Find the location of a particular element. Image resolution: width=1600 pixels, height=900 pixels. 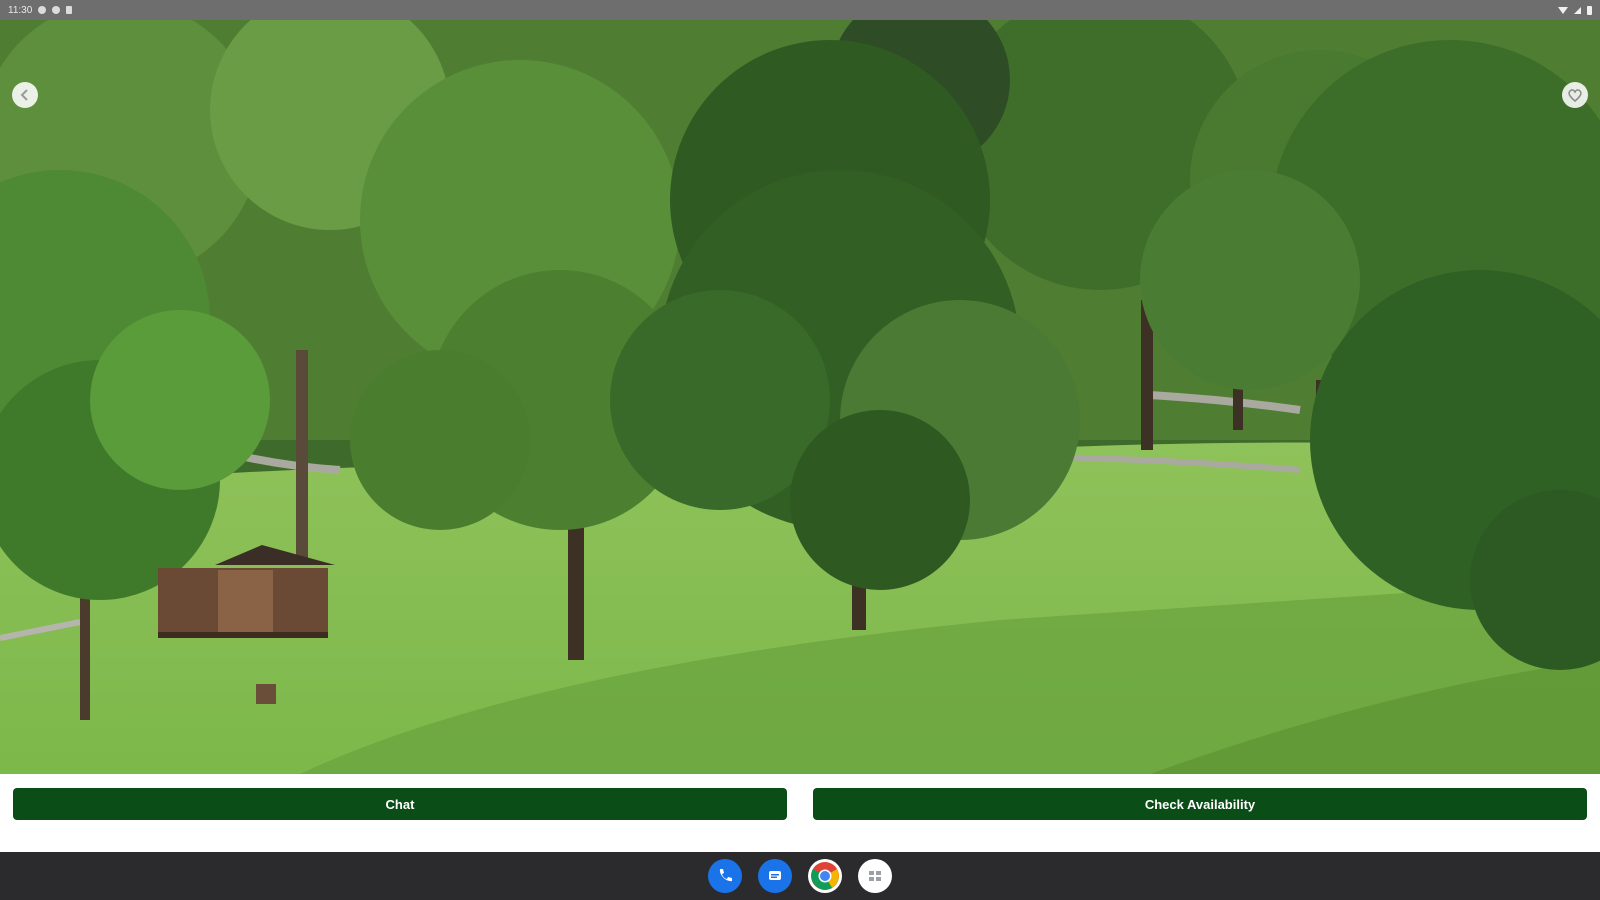

phone-icon is located at coordinates (725, 876).